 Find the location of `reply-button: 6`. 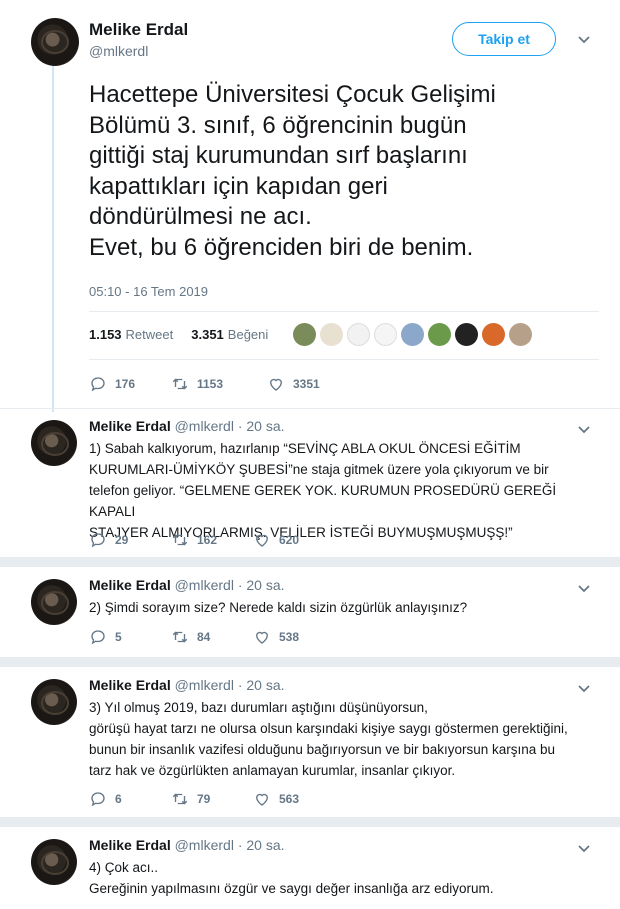

reply-button: 6 is located at coordinates (130, 799).